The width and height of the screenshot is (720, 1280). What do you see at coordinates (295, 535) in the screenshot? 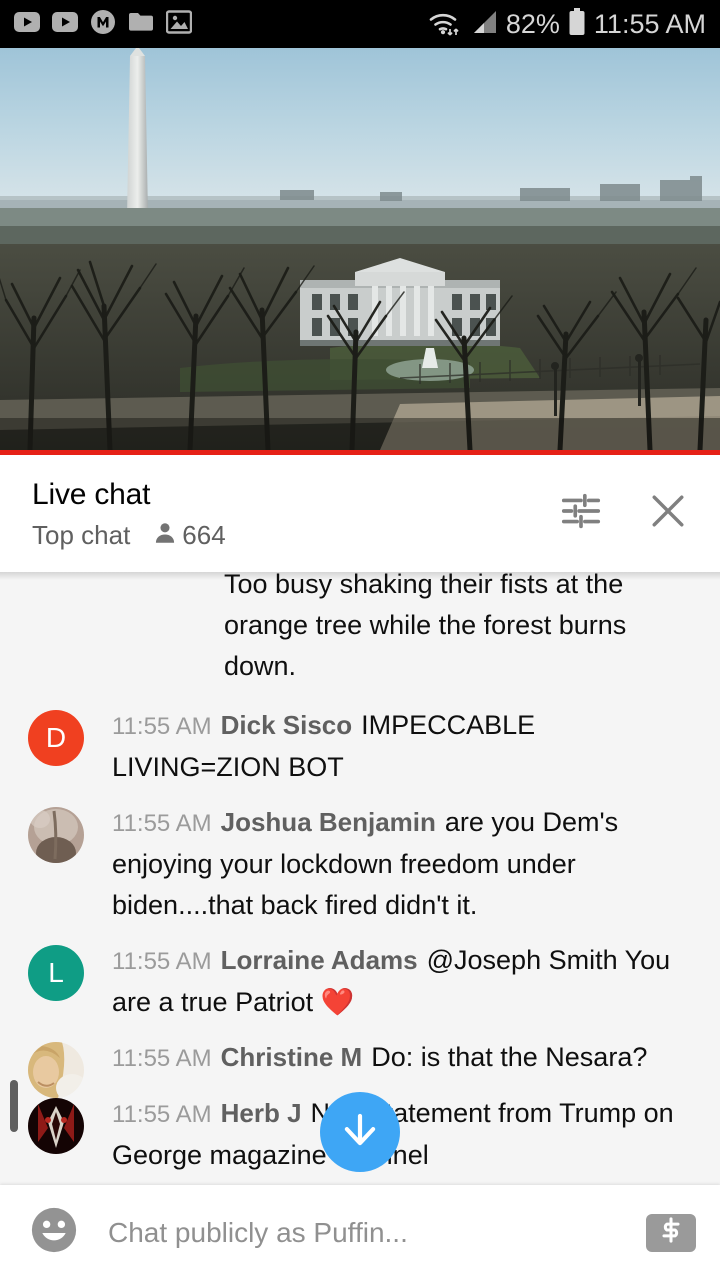
I see `live-chat-subheader: Top chat 664` at bounding box center [295, 535].